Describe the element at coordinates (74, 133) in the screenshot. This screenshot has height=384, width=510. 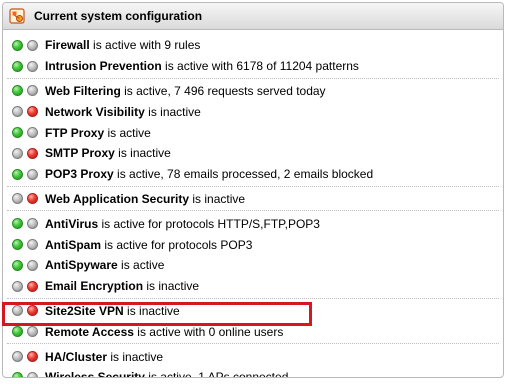
I see `feature-link: FTP Proxy` at that location.